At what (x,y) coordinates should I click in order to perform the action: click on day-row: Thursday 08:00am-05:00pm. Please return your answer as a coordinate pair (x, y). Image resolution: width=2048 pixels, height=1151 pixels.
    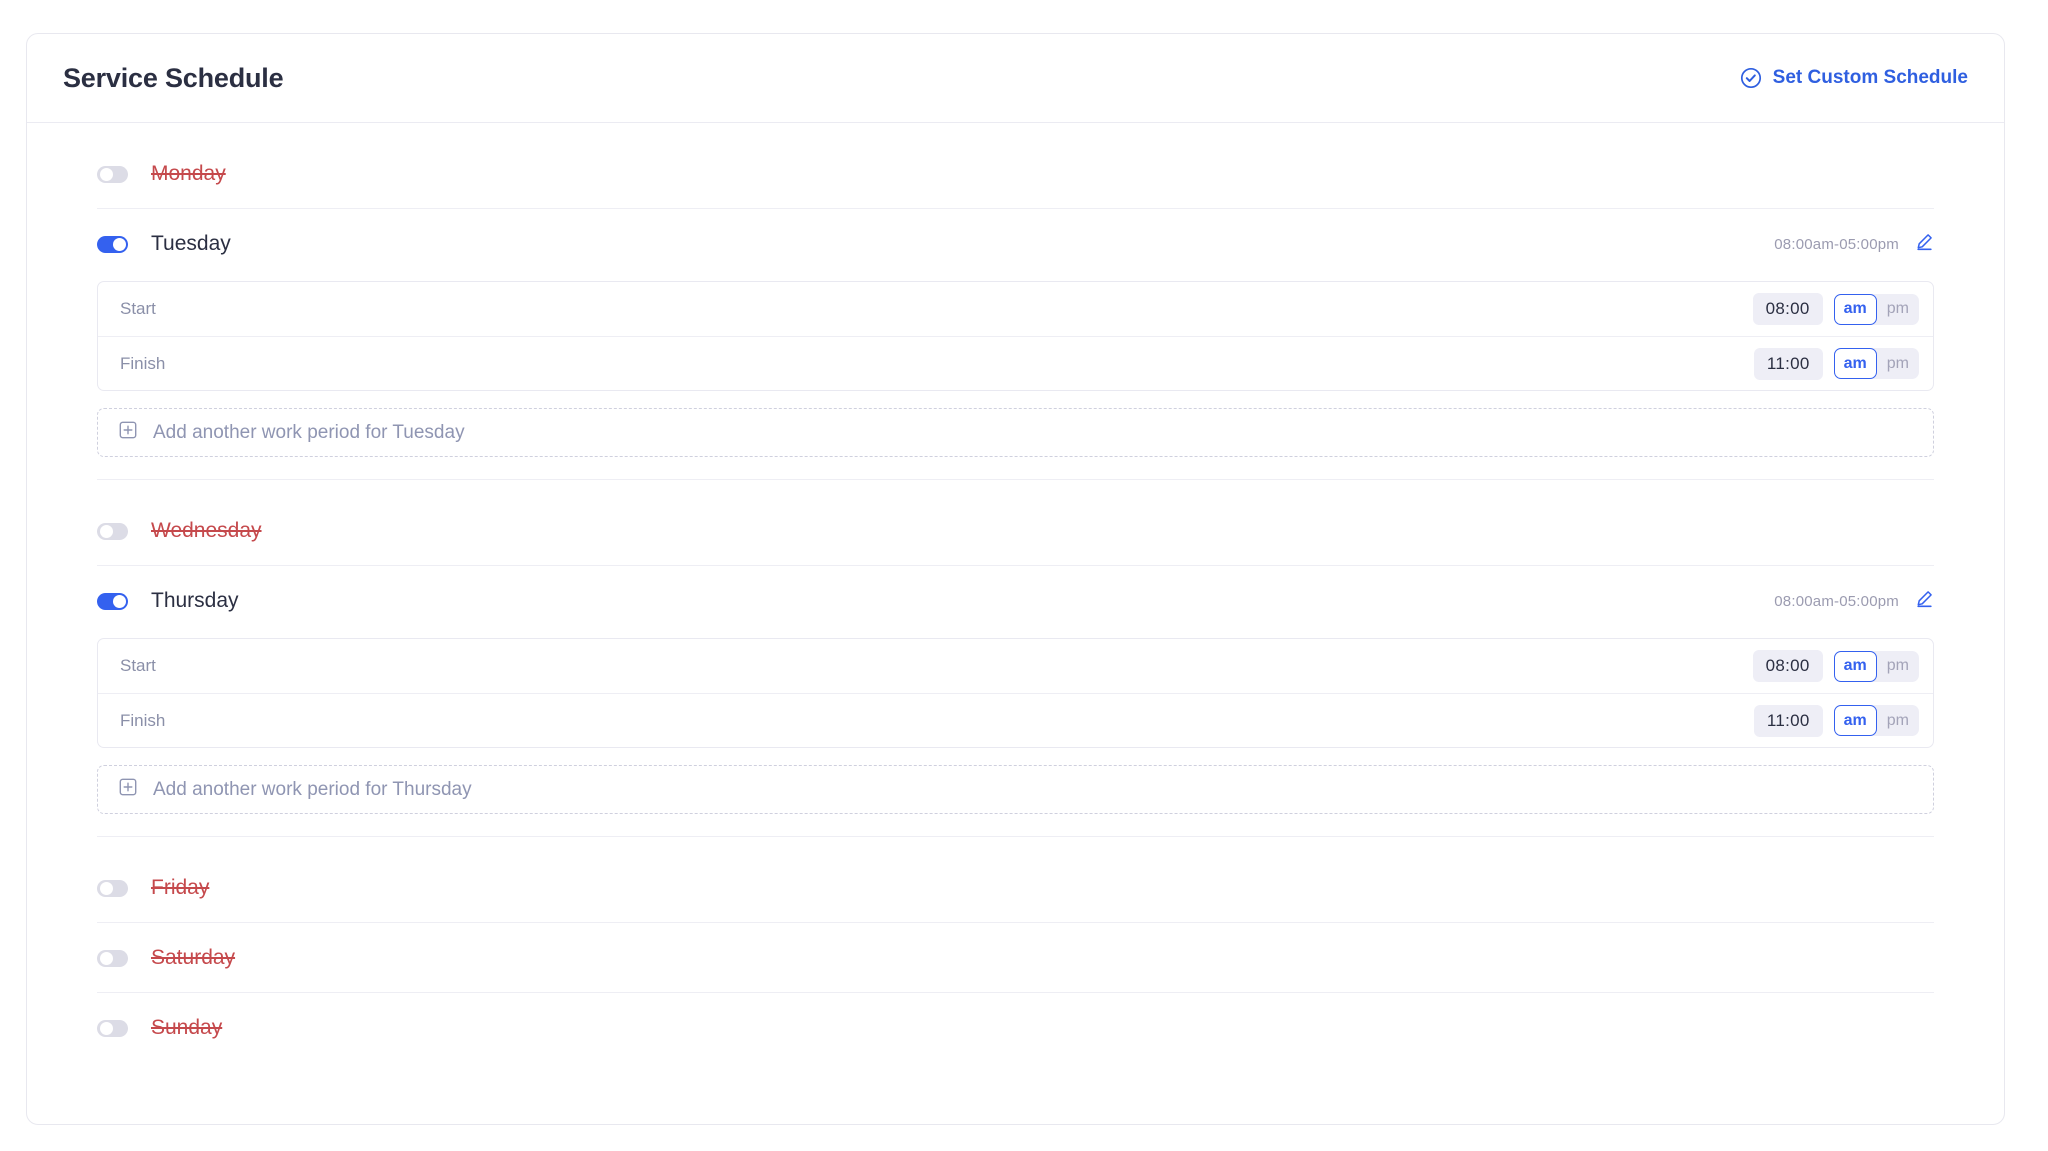
    Looking at the image, I should click on (1015, 601).